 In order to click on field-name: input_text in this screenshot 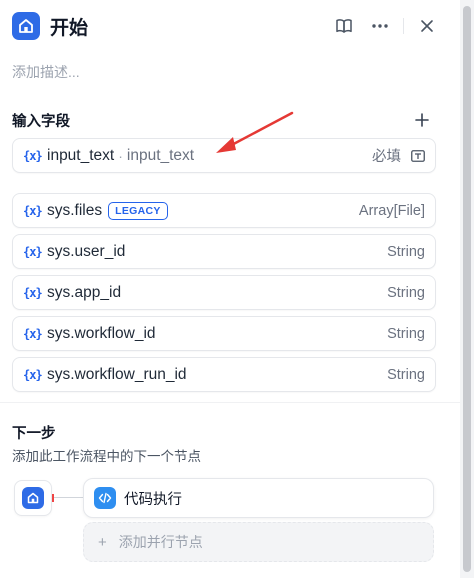, I will do `click(81, 155)`.